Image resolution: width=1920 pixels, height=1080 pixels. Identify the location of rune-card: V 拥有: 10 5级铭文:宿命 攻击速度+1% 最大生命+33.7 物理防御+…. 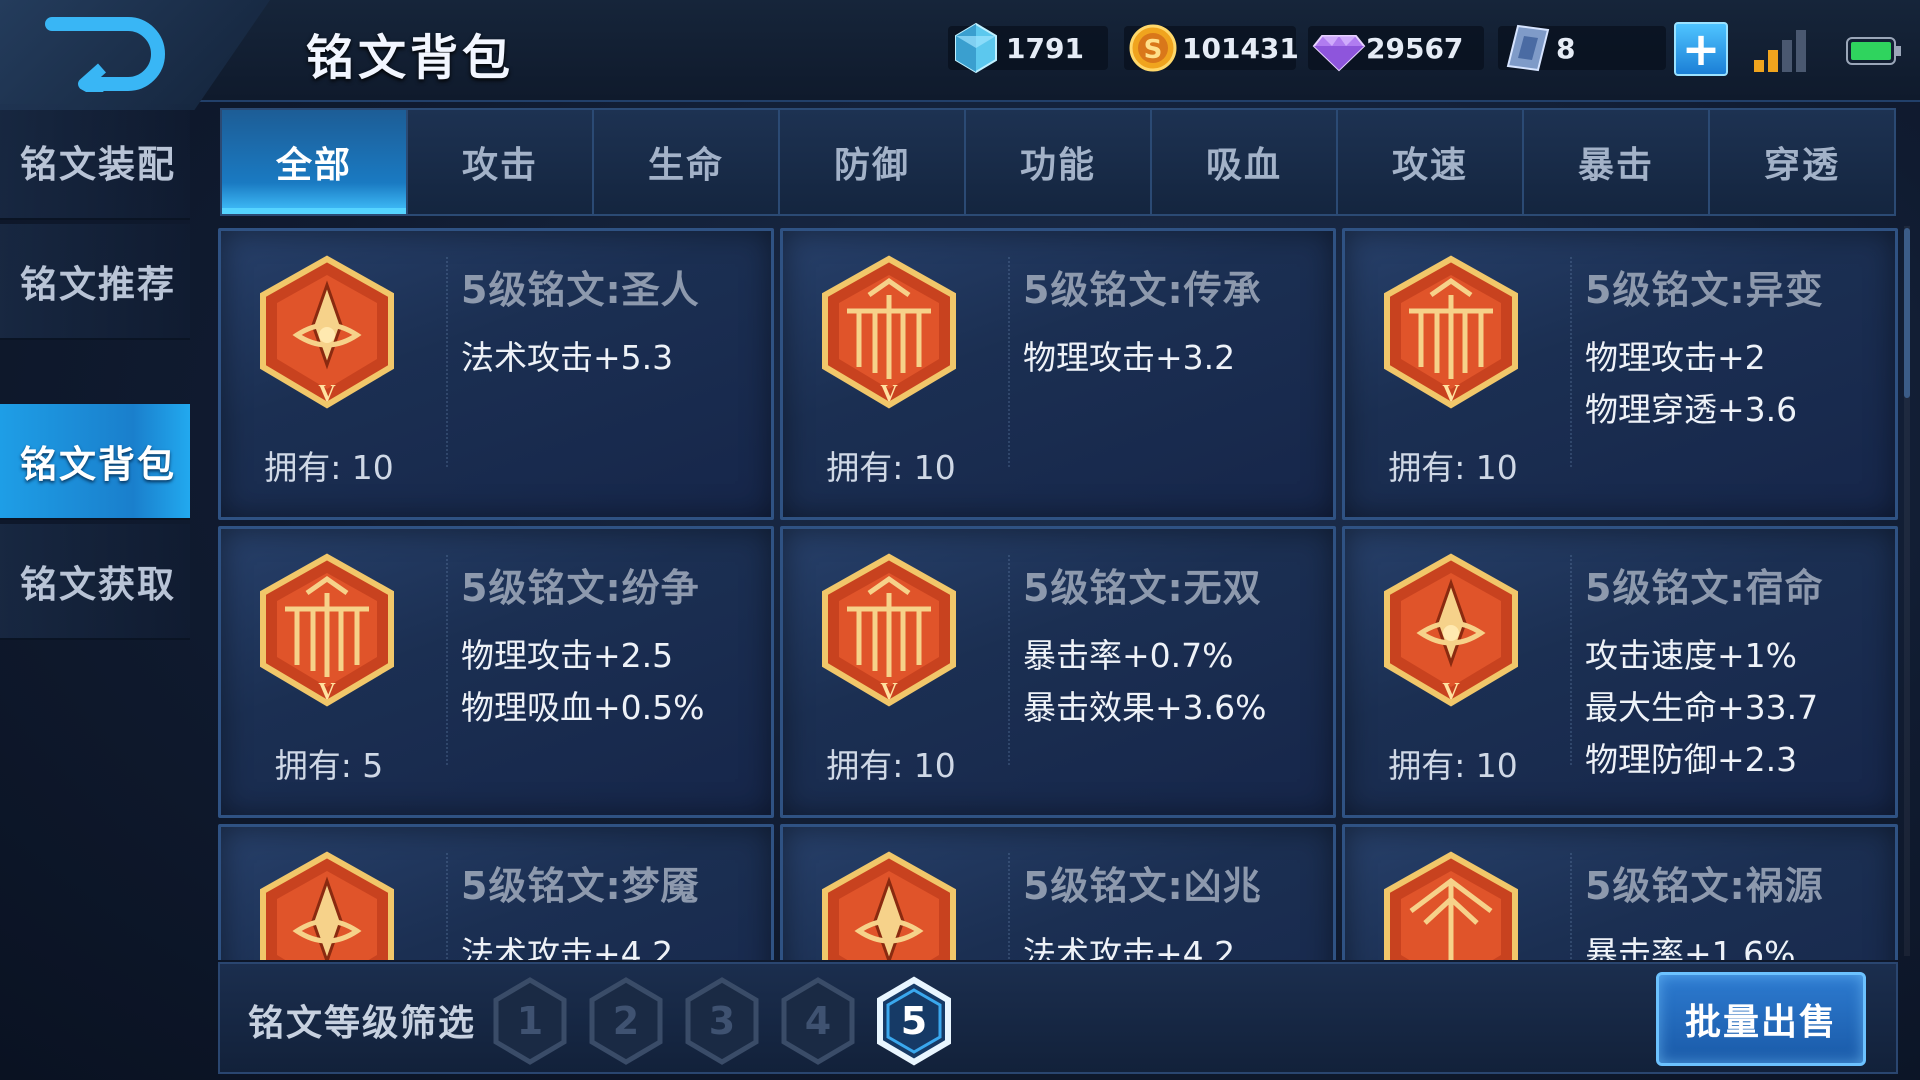
(1620, 672).